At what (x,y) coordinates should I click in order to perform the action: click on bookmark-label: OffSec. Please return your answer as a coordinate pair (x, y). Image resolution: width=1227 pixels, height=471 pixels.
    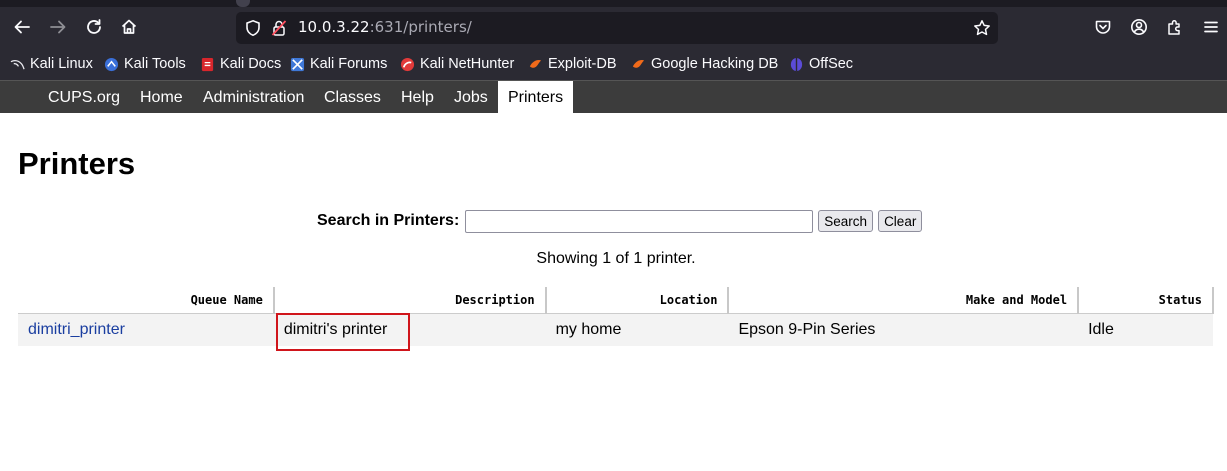
    Looking at the image, I should click on (831, 64).